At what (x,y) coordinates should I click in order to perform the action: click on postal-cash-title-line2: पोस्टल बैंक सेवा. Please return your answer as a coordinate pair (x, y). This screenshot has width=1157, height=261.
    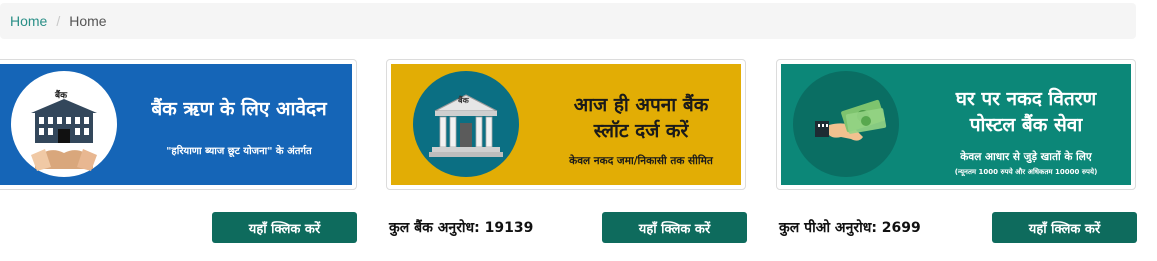
    Looking at the image, I should click on (1026, 125).